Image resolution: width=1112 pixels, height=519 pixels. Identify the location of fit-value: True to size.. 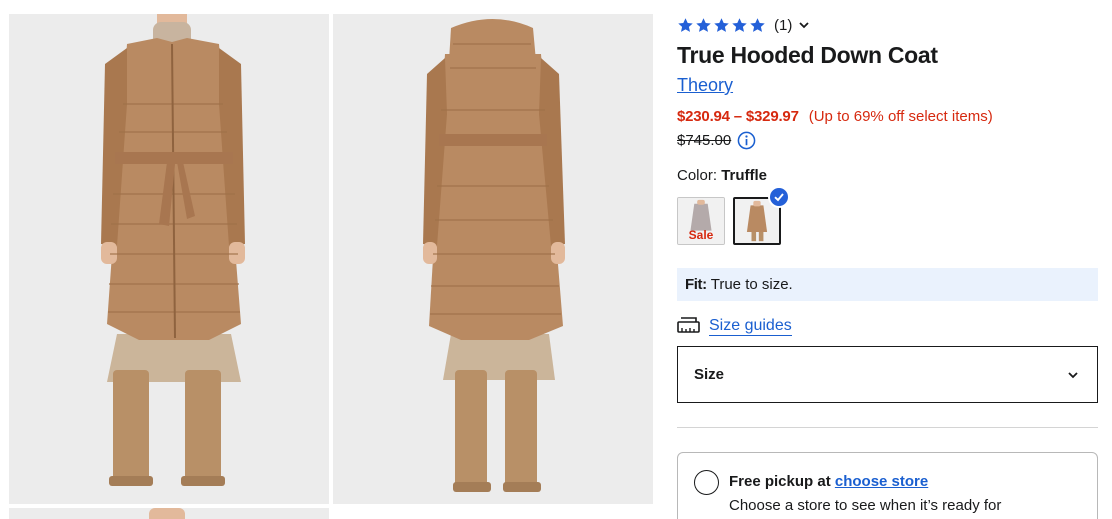
(751, 284).